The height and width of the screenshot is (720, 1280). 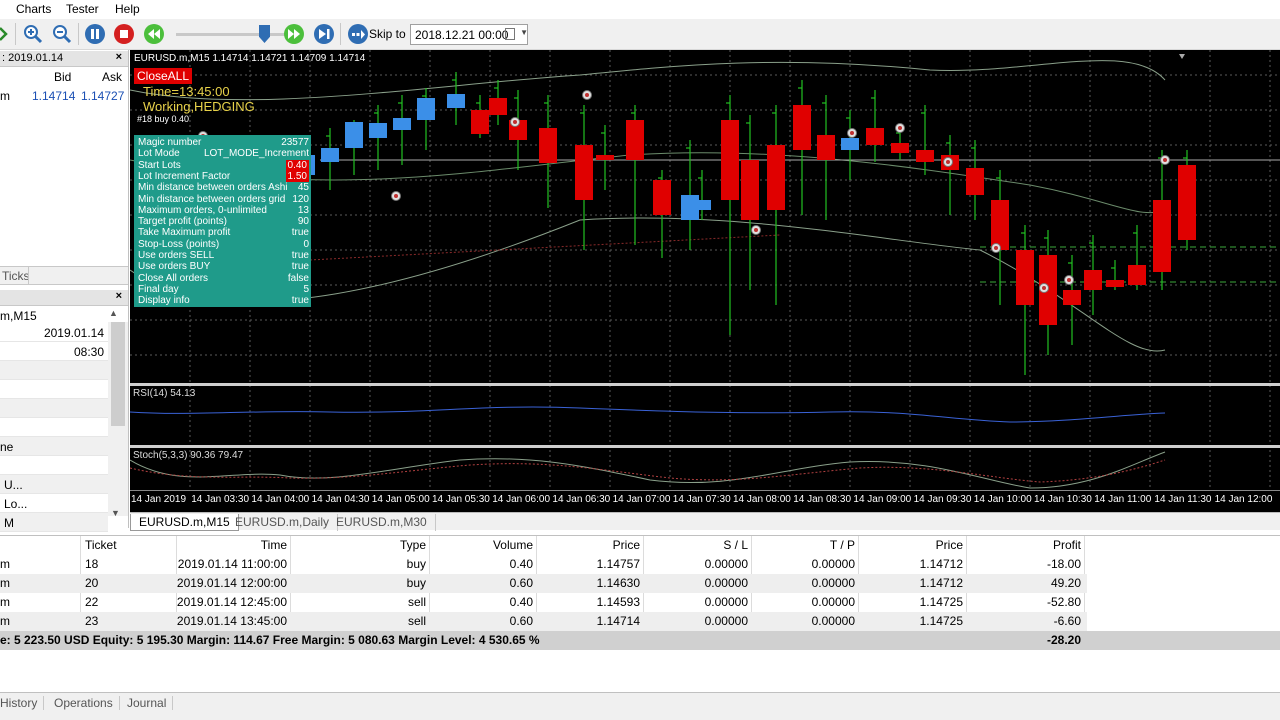 I want to click on trade-time: 2019.01.14 12:00:00, so click(x=231, y=583).